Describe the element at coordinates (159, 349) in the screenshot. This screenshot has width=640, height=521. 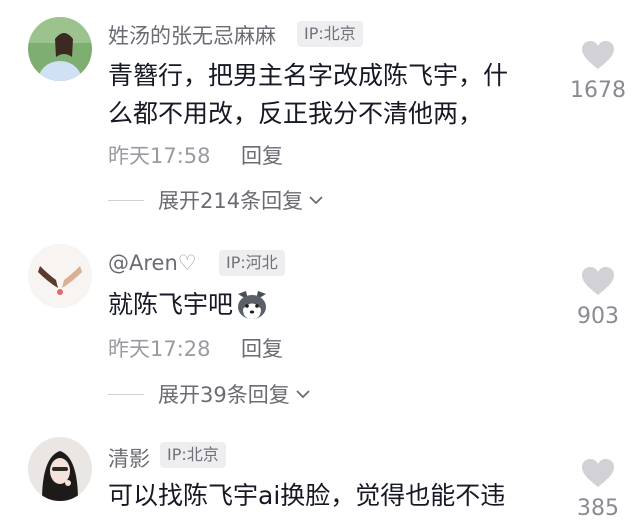
I see `comment-time: 昨天17:28` at that location.